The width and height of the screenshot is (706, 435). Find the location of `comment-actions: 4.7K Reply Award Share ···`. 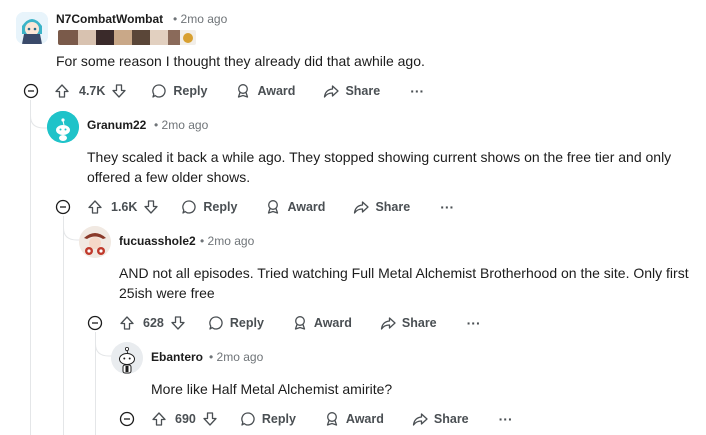

comment-actions: 4.7K Reply Award Share ··· is located at coordinates (239, 91).